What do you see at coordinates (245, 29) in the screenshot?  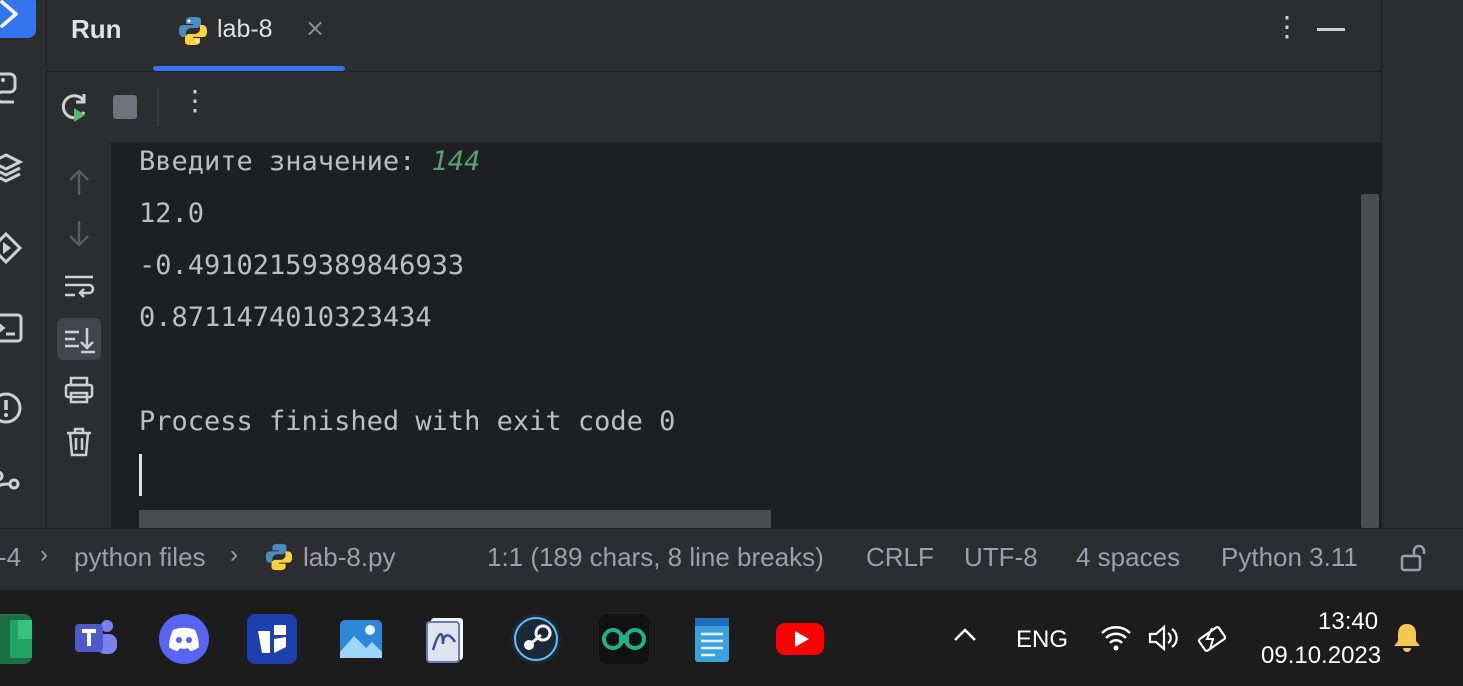 I see `tab-label: lab-8` at bounding box center [245, 29].